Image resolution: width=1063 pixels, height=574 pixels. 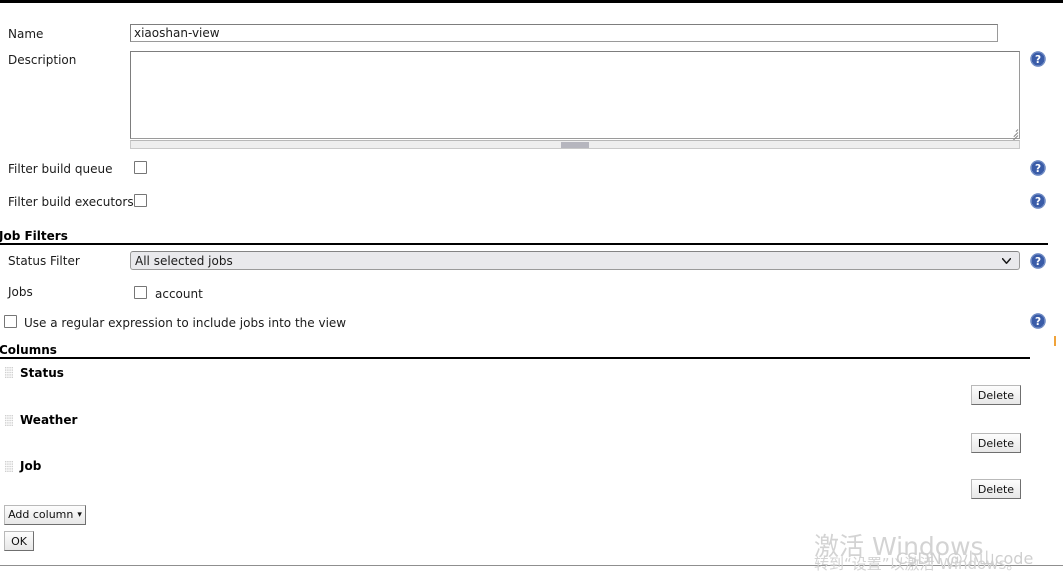 I want to click on column-name-weather: Weather, so click(x=49, y=420).